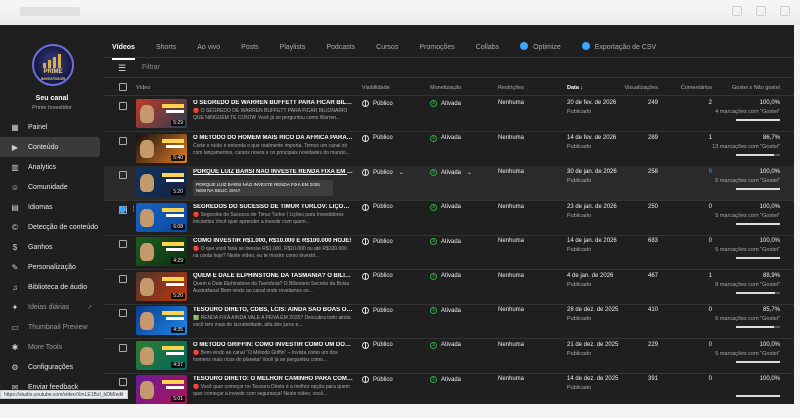  Describe the element at coordinates (161, 389) in the screenshot. I see `video-thumbnail: 5:01` at that location.